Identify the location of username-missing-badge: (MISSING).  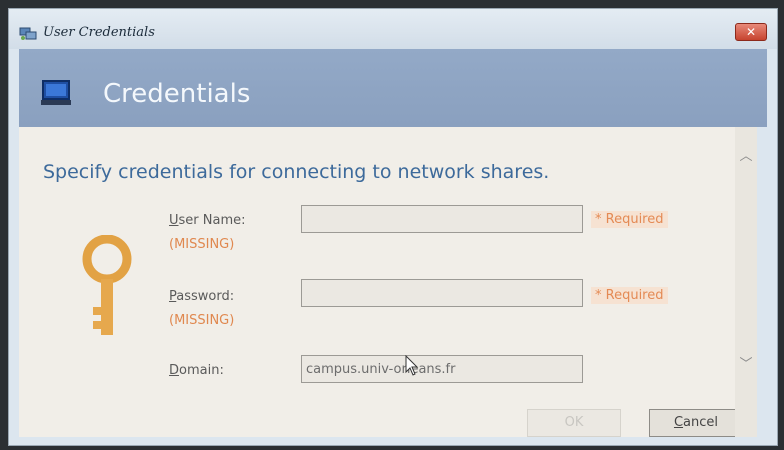
(202, 244).